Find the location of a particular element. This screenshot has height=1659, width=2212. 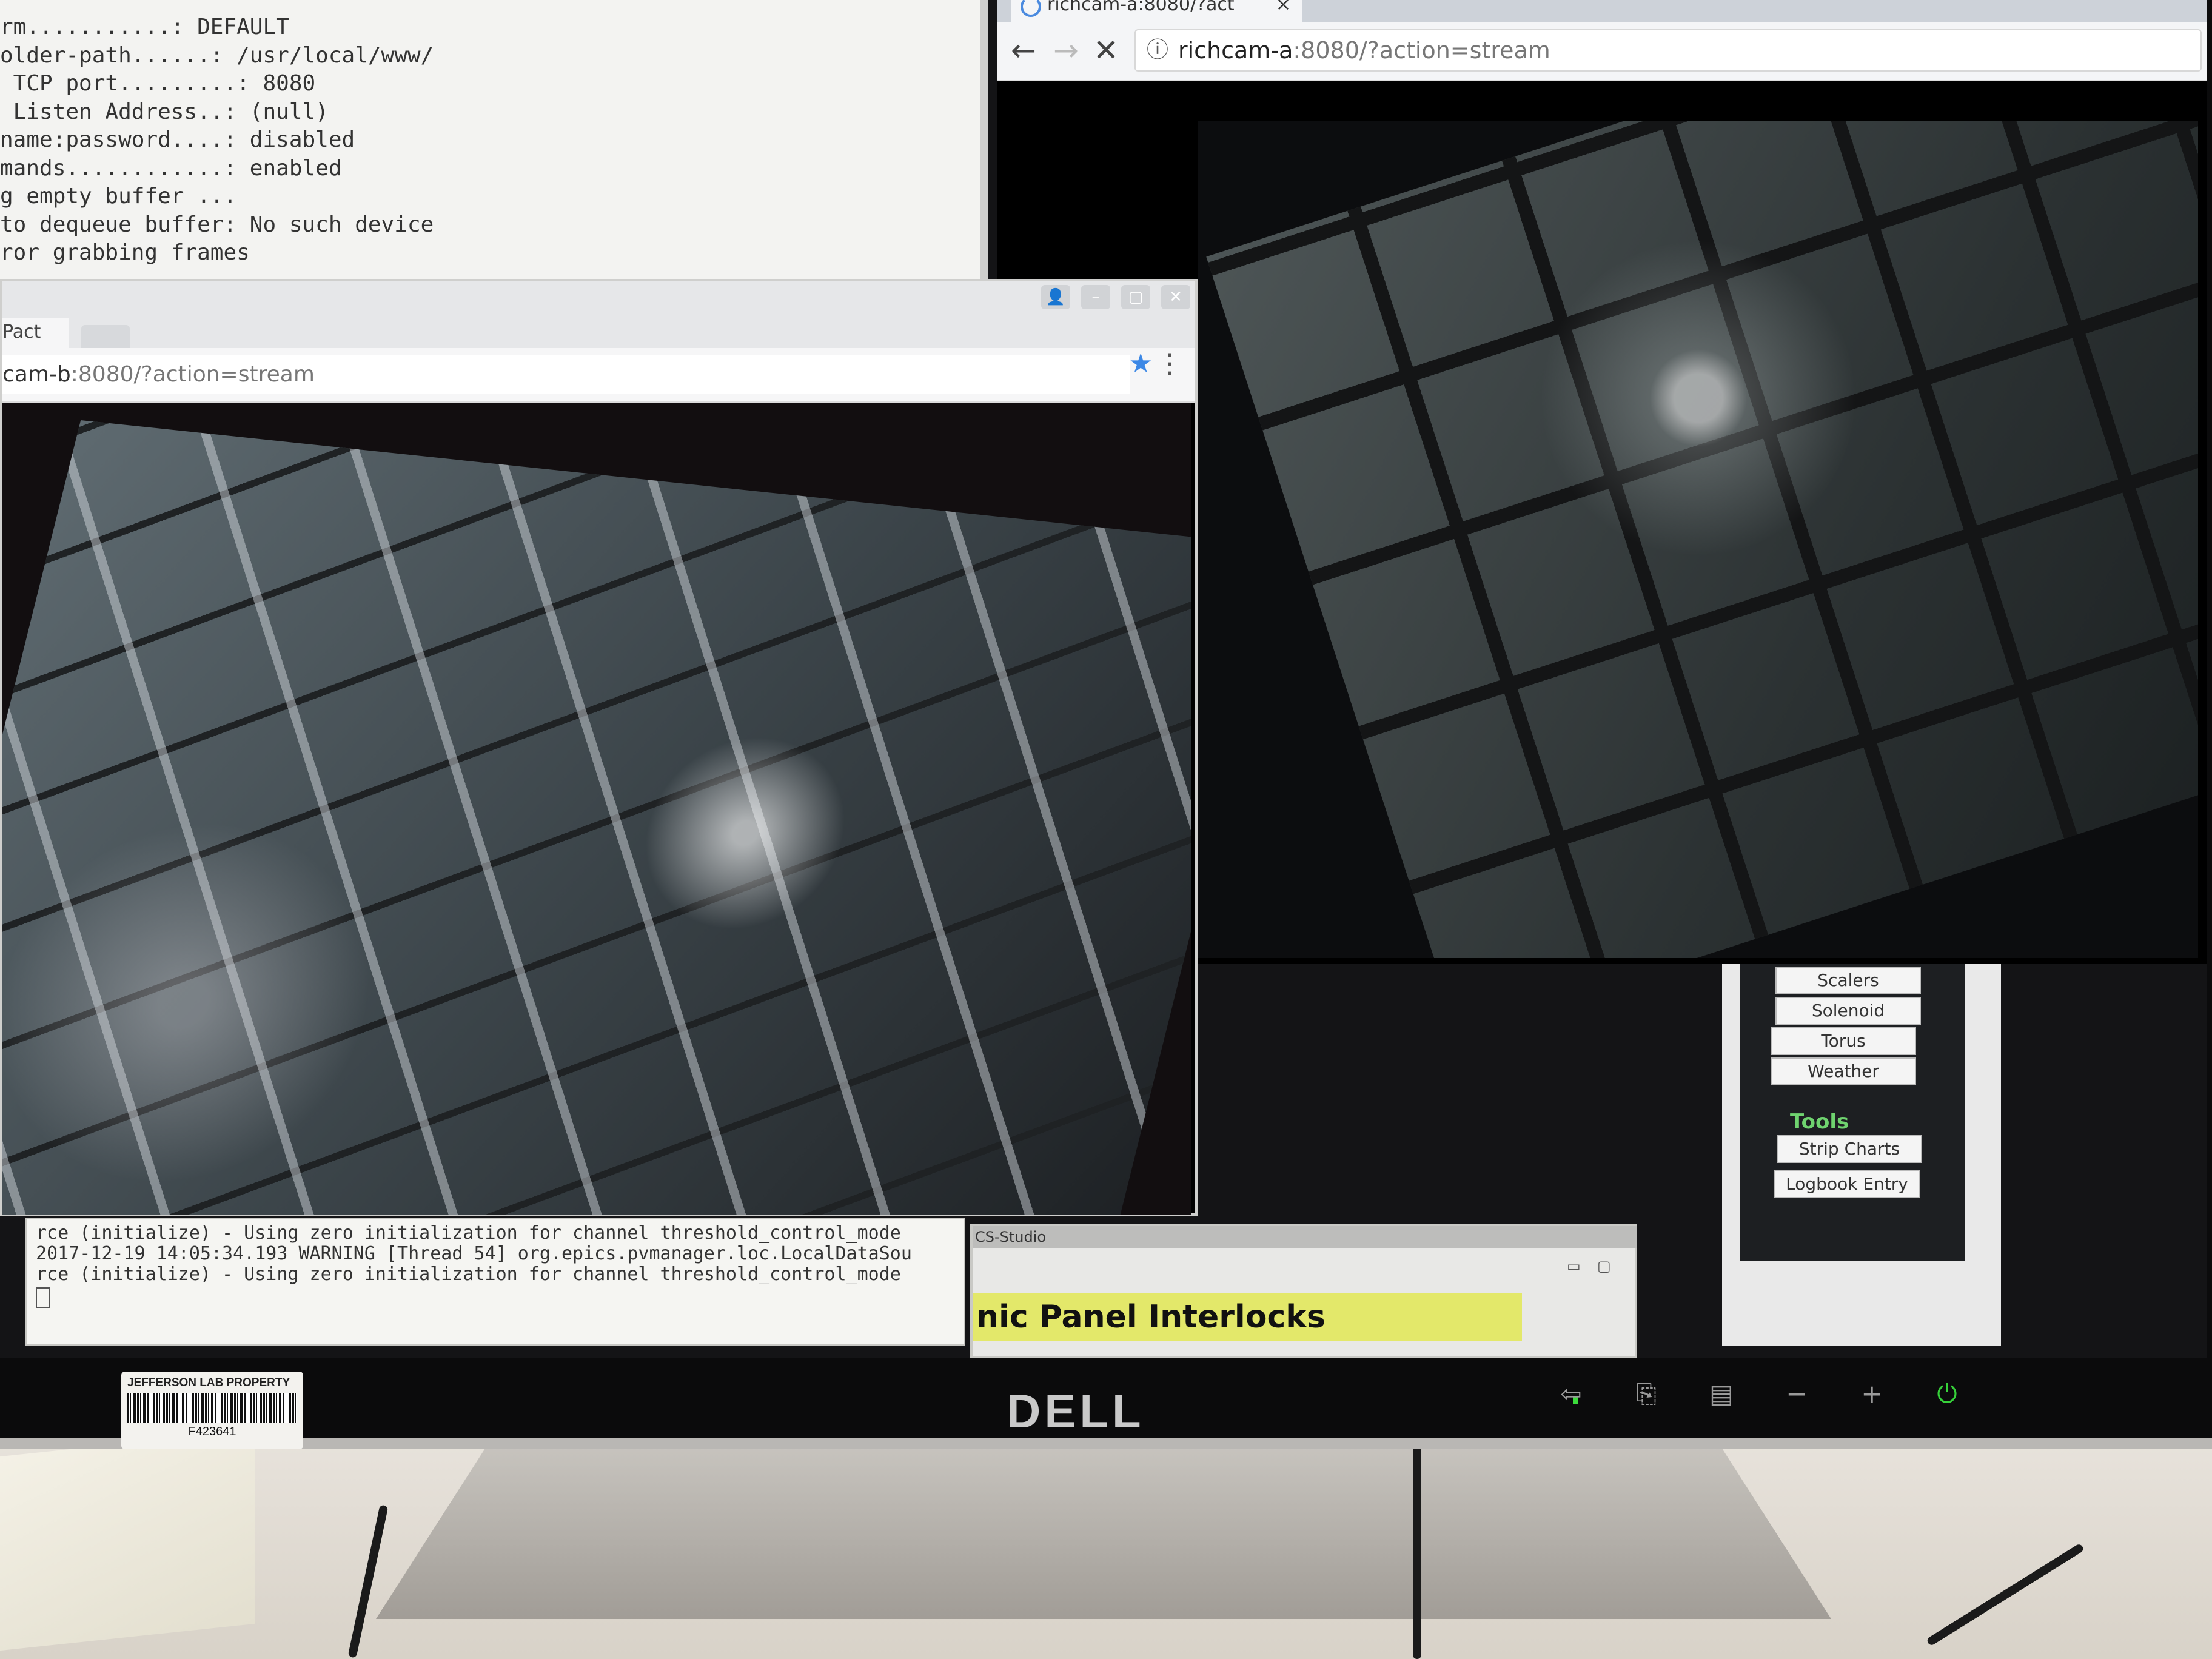

monitor-brand-logo: DELL is located at coordinates (1076, 1411).